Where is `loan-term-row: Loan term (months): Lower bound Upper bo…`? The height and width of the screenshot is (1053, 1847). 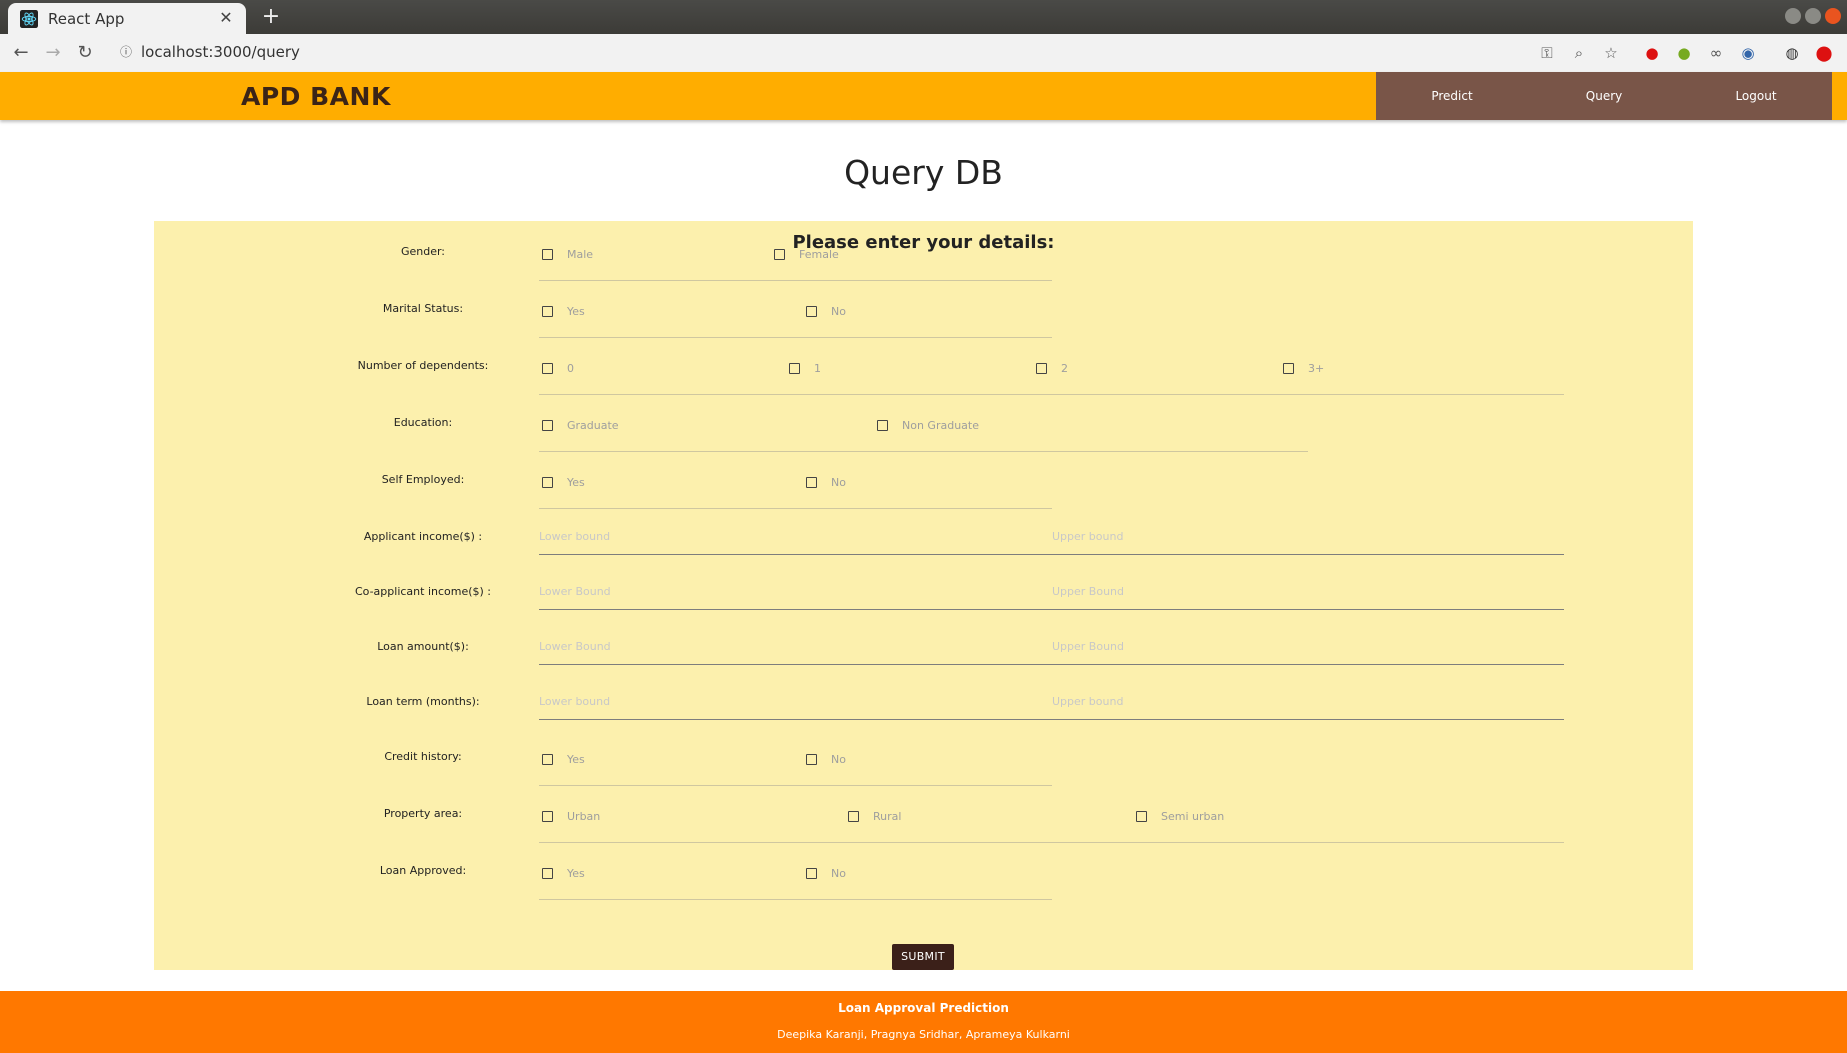 loan-term-row: Loan term (months): Lower bound Upper bo… is located at coordinates (923, 705).